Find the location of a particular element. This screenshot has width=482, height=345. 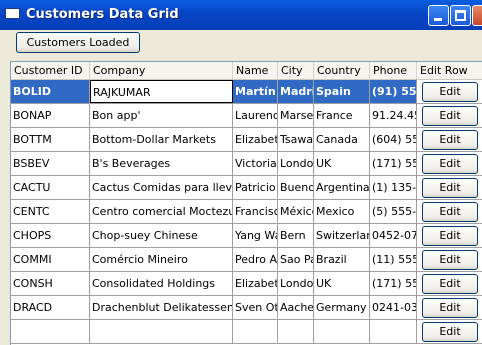

cell-customer-id: BONAP is located at coordinates (50, 115).